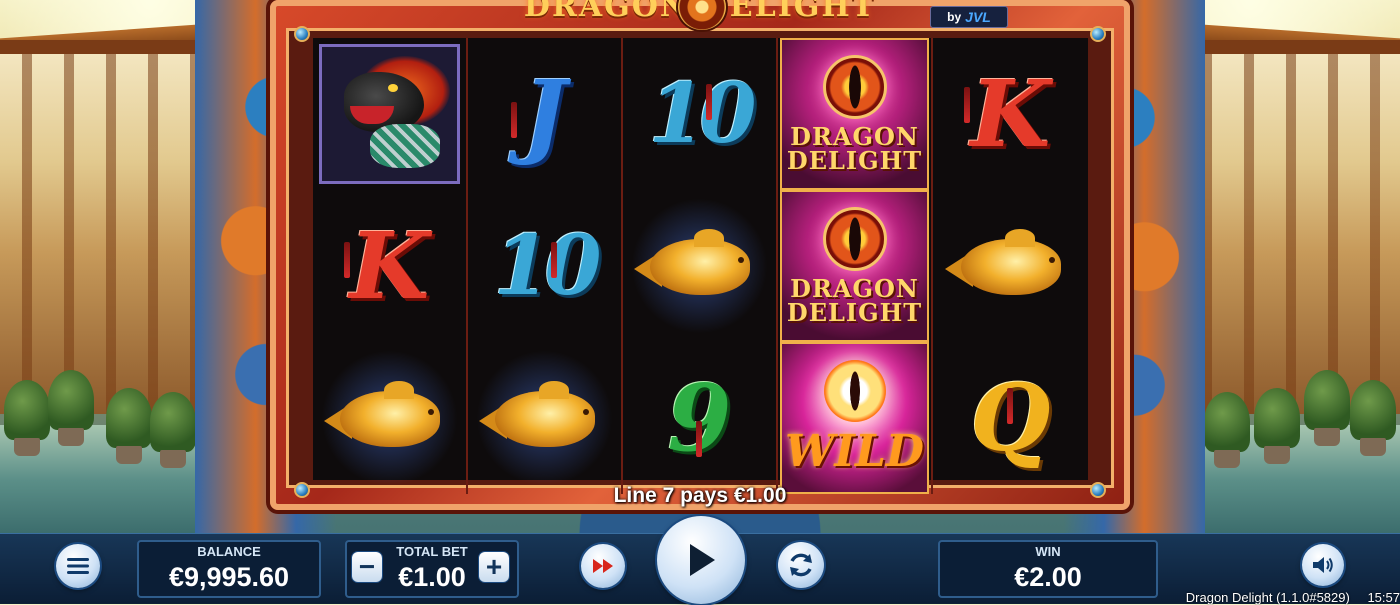 The image size is (1400, 605). I want to click on reel-2: J 10, so click(545, 266).